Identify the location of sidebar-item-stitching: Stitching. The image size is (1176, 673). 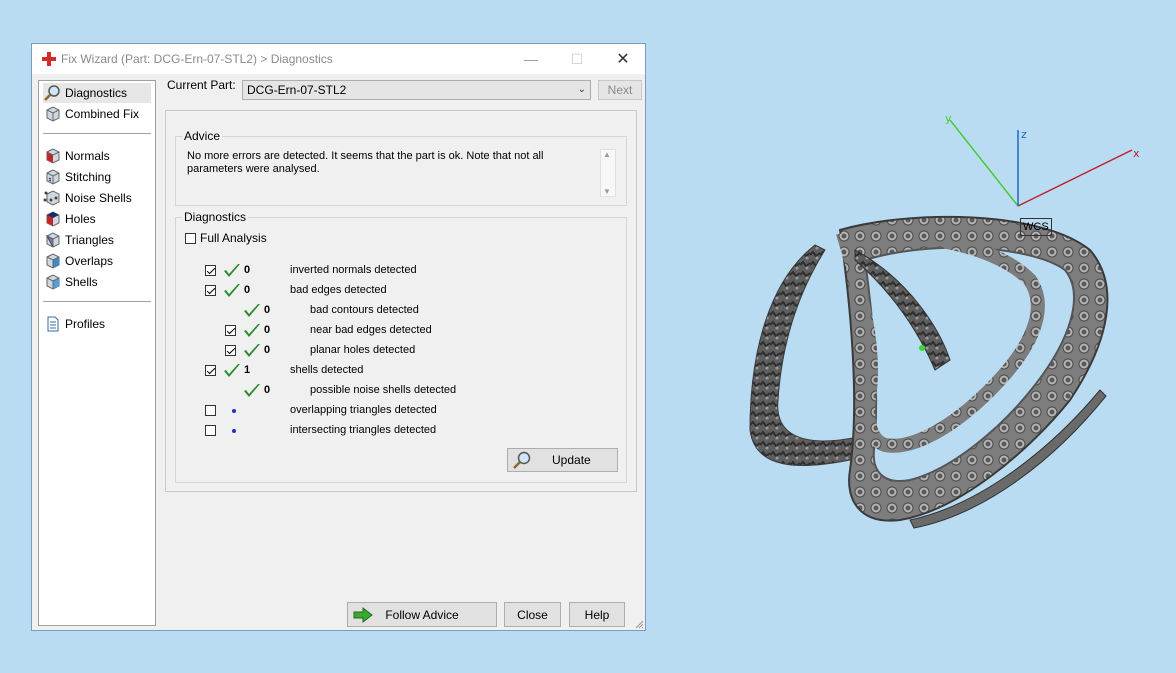
(77, 177).